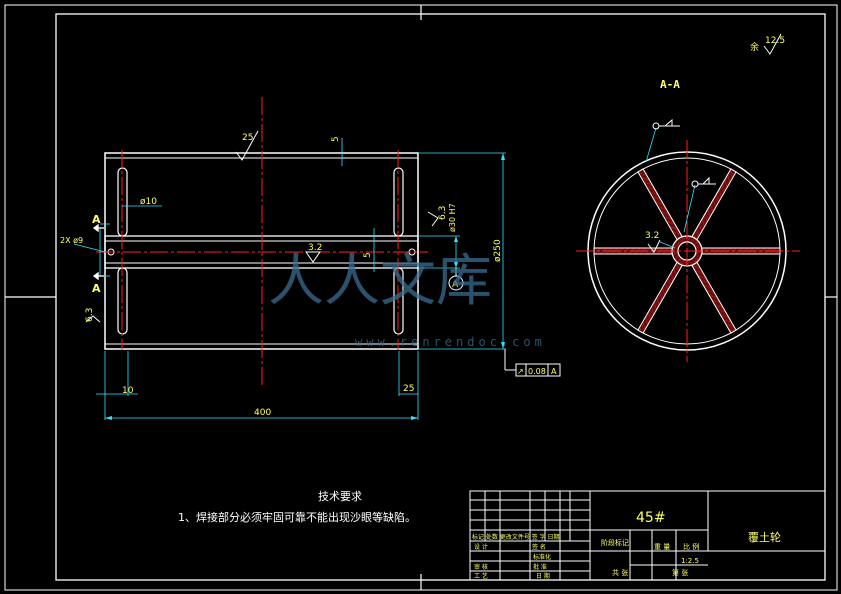 The width and height of the screenshot is (841, 594). What do you see at coordinates (651, 518) in the screenshot?
I see `material-value: 45#` at bounding box center [651, 518].